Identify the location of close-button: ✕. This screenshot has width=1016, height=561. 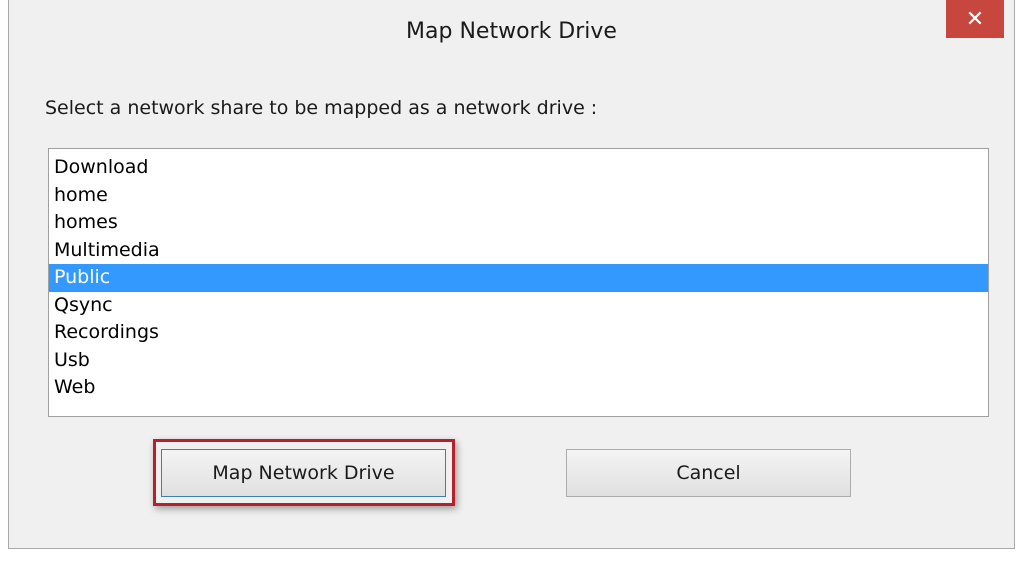
(975, 19).